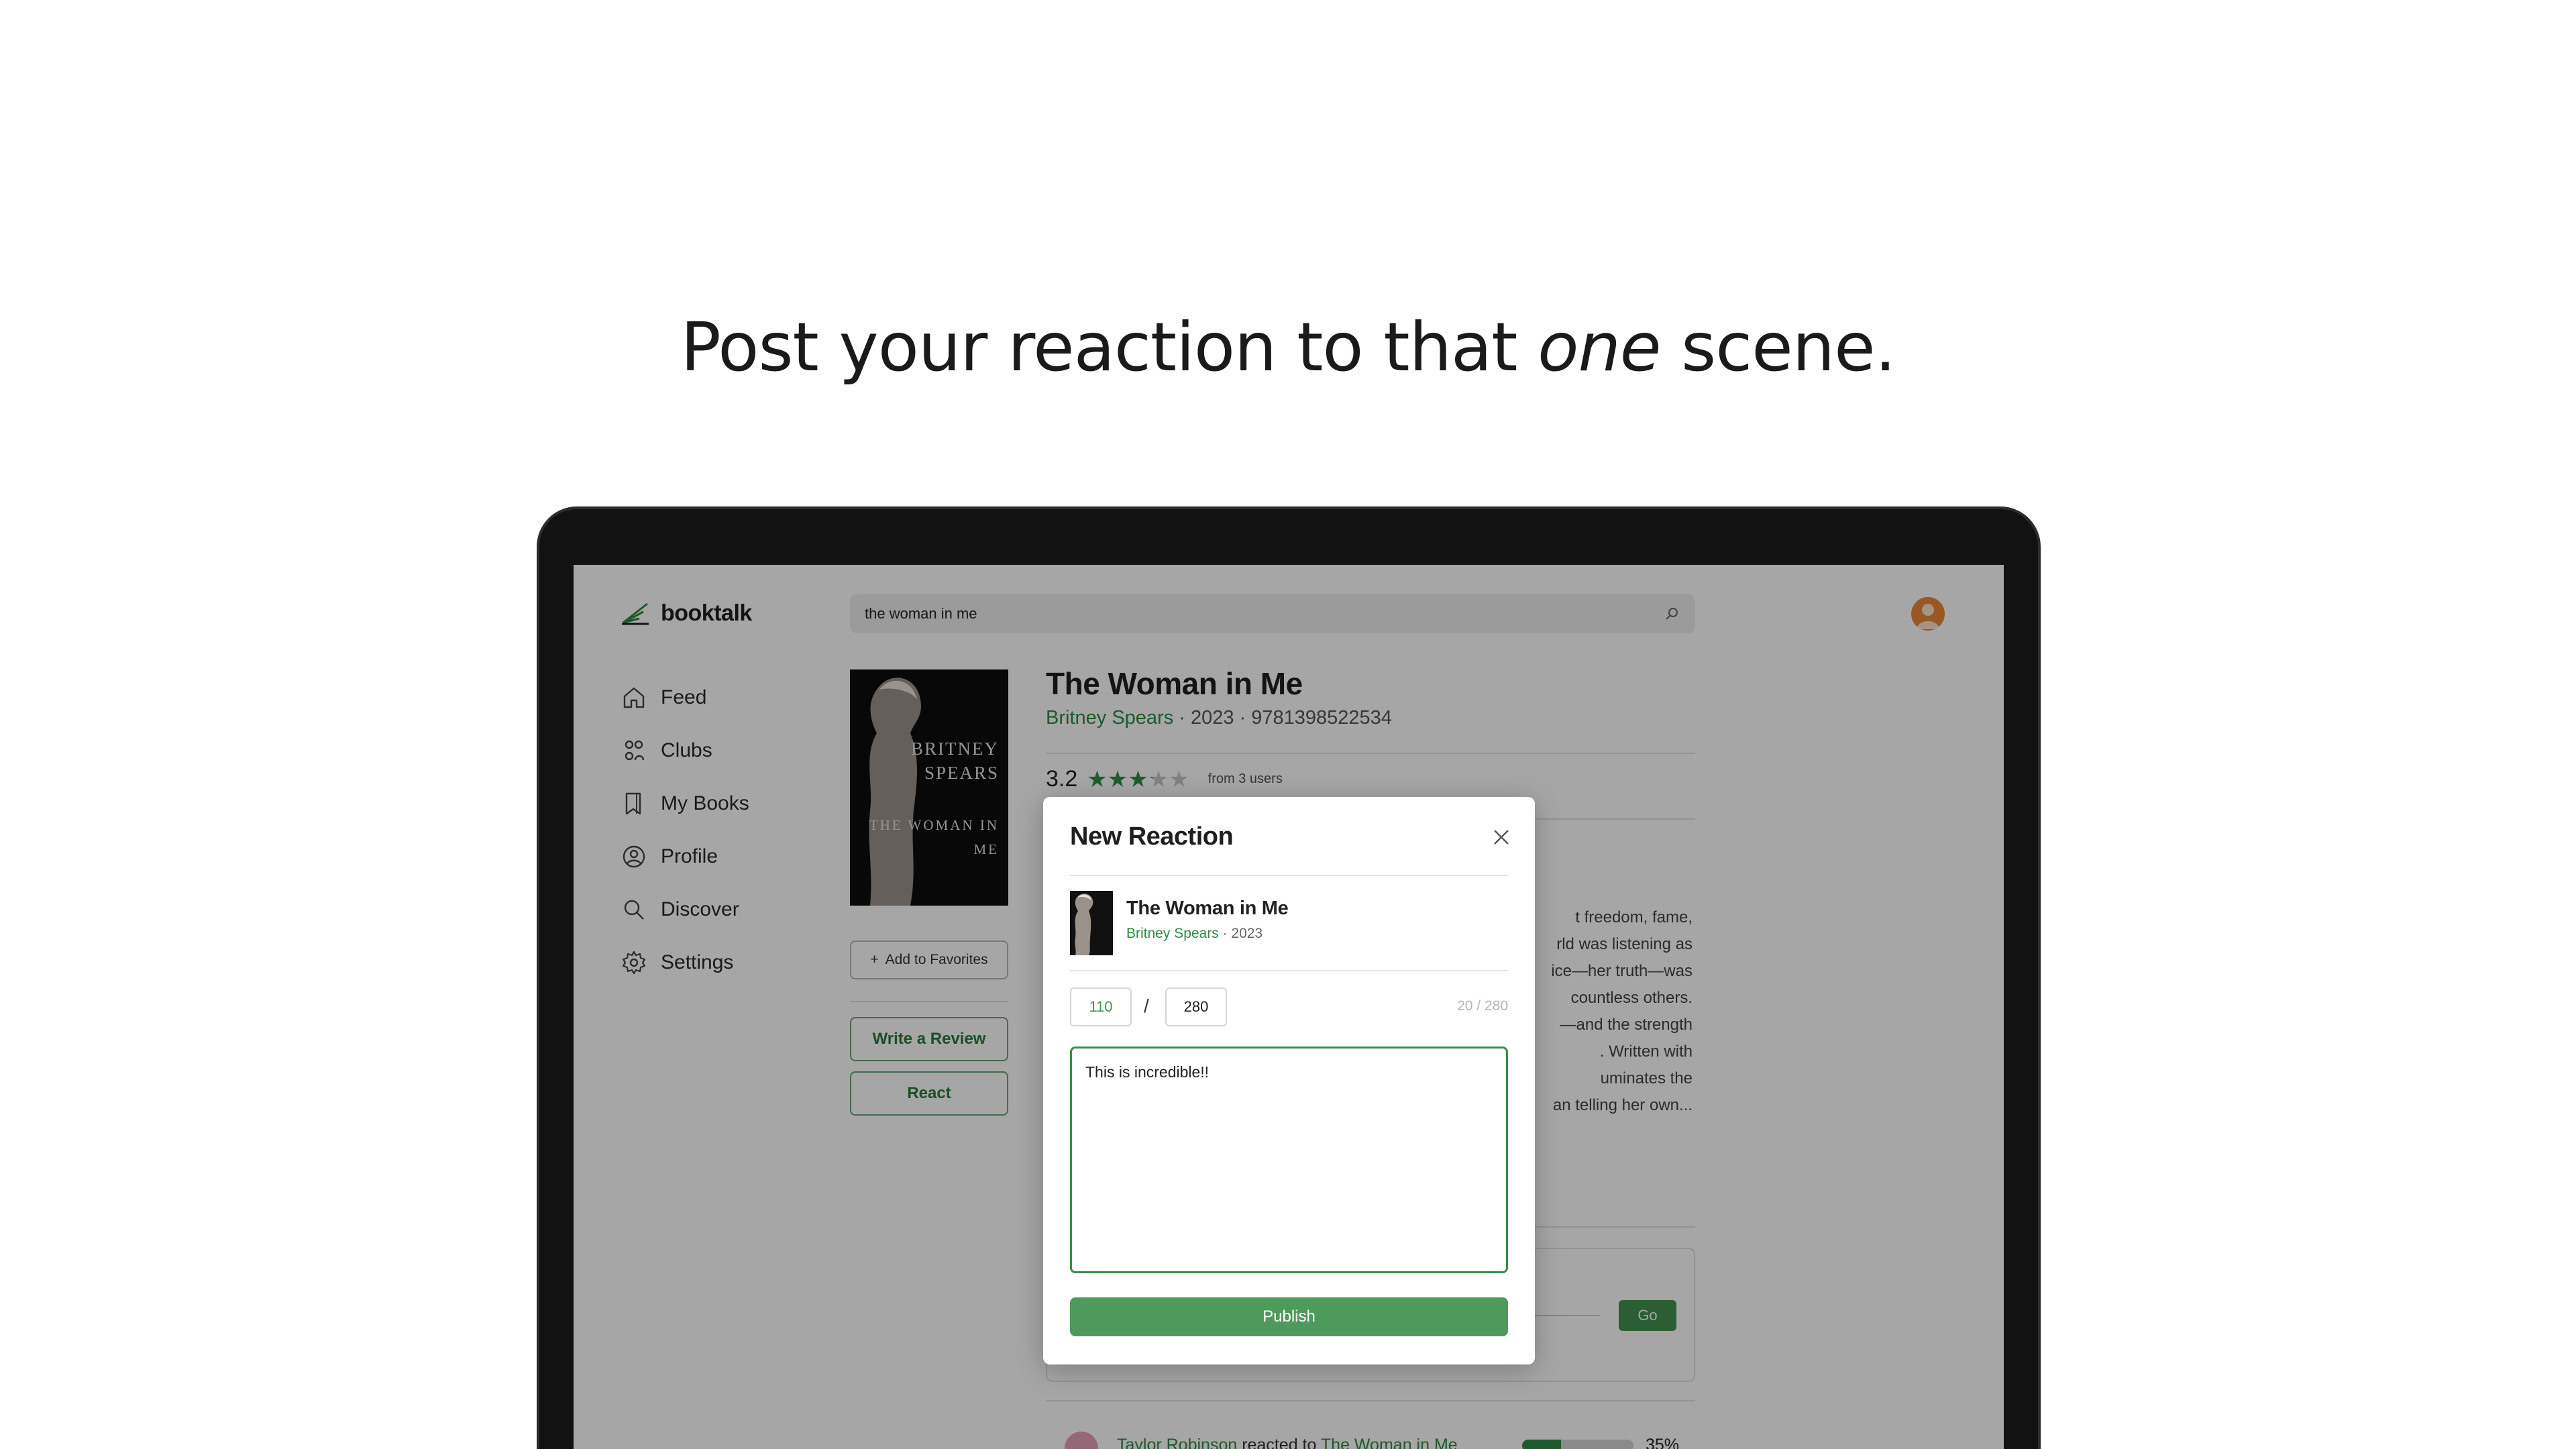 This screenshot has width=2576, height=1449. I want to click on modal-book-cover, so click(1091, 923).